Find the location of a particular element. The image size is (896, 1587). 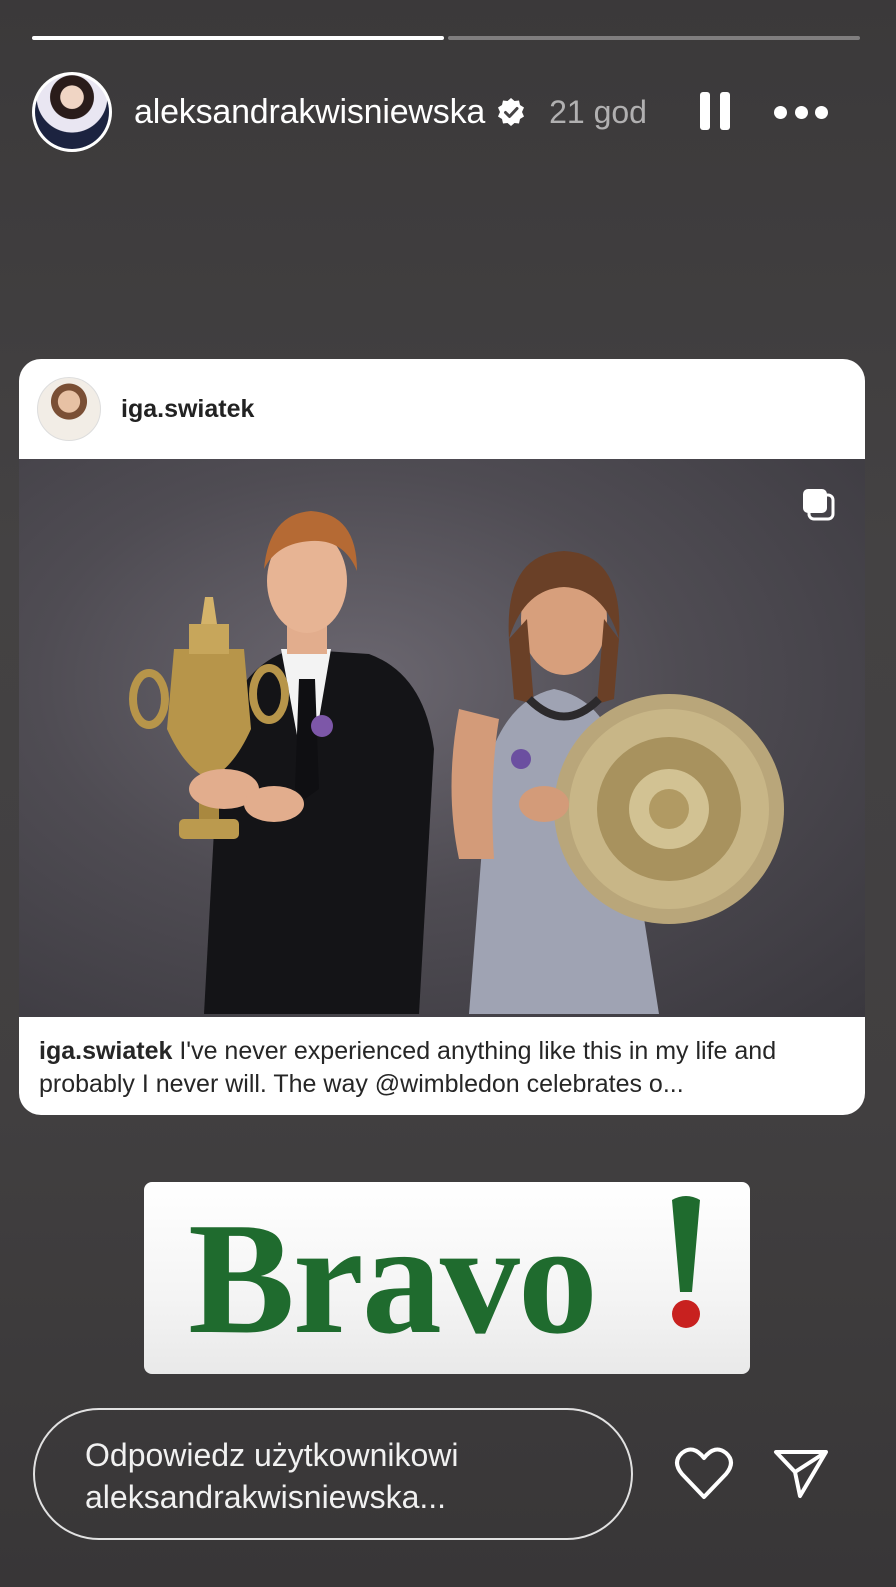

story-username: aleksandrakwisniewska is located at coordinates (309, 112).